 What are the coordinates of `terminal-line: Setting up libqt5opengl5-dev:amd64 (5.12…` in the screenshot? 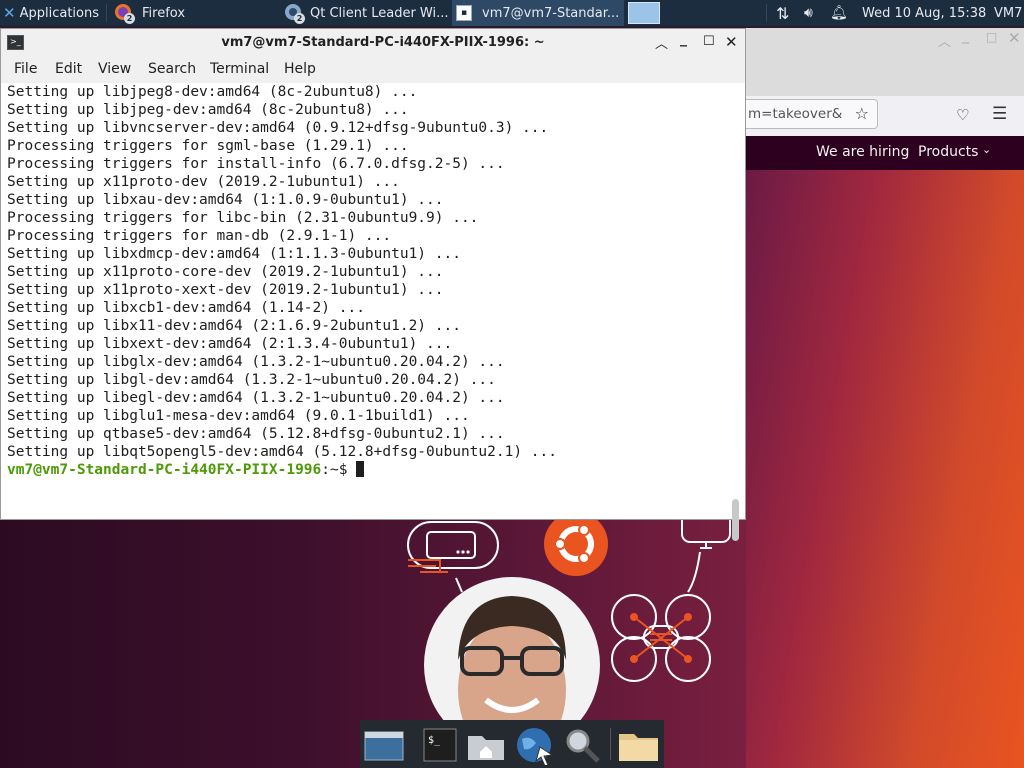 It's located at (282, 452).